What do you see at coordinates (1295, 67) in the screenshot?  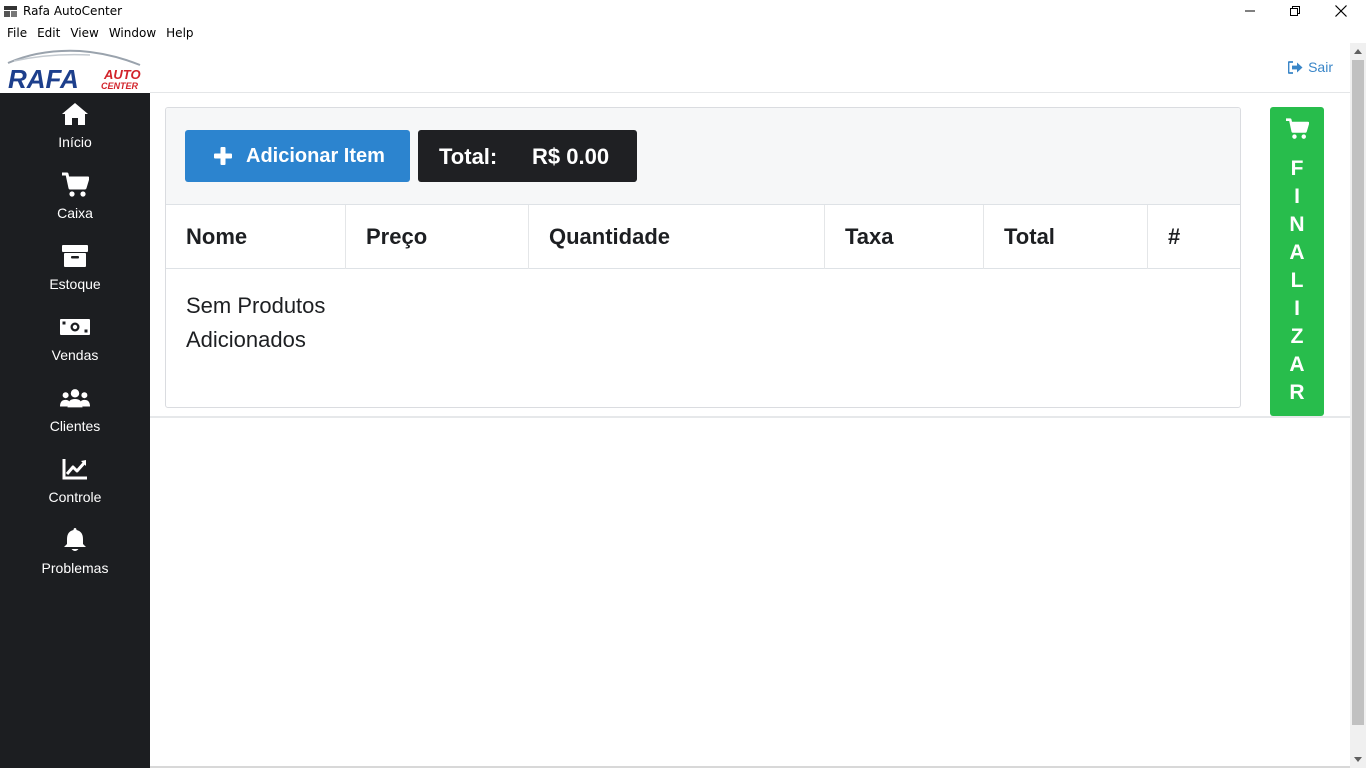 I see `sign-out-icon` at bounding box center [1295, 67].